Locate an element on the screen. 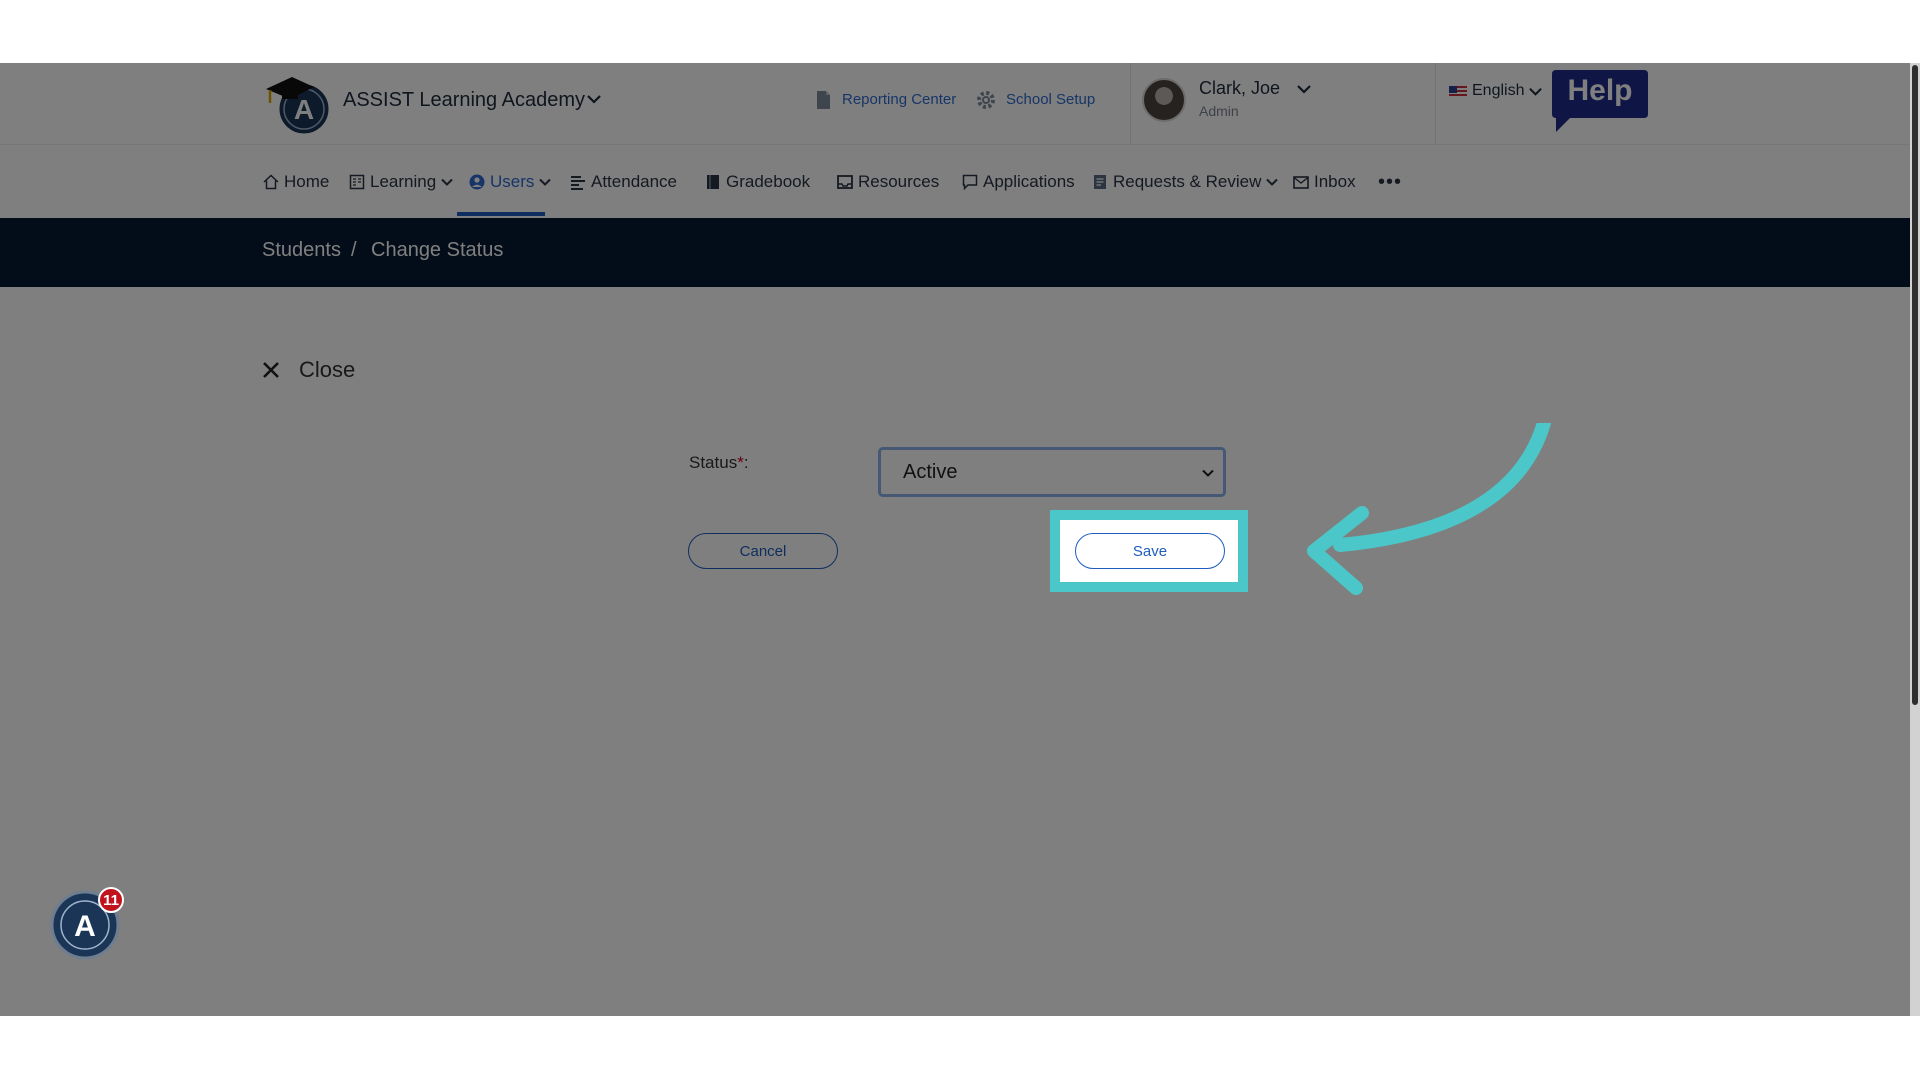 The height and width of the screenshot is (1080, 1920). active-tab-indicator is located at coordinates (501, 214).